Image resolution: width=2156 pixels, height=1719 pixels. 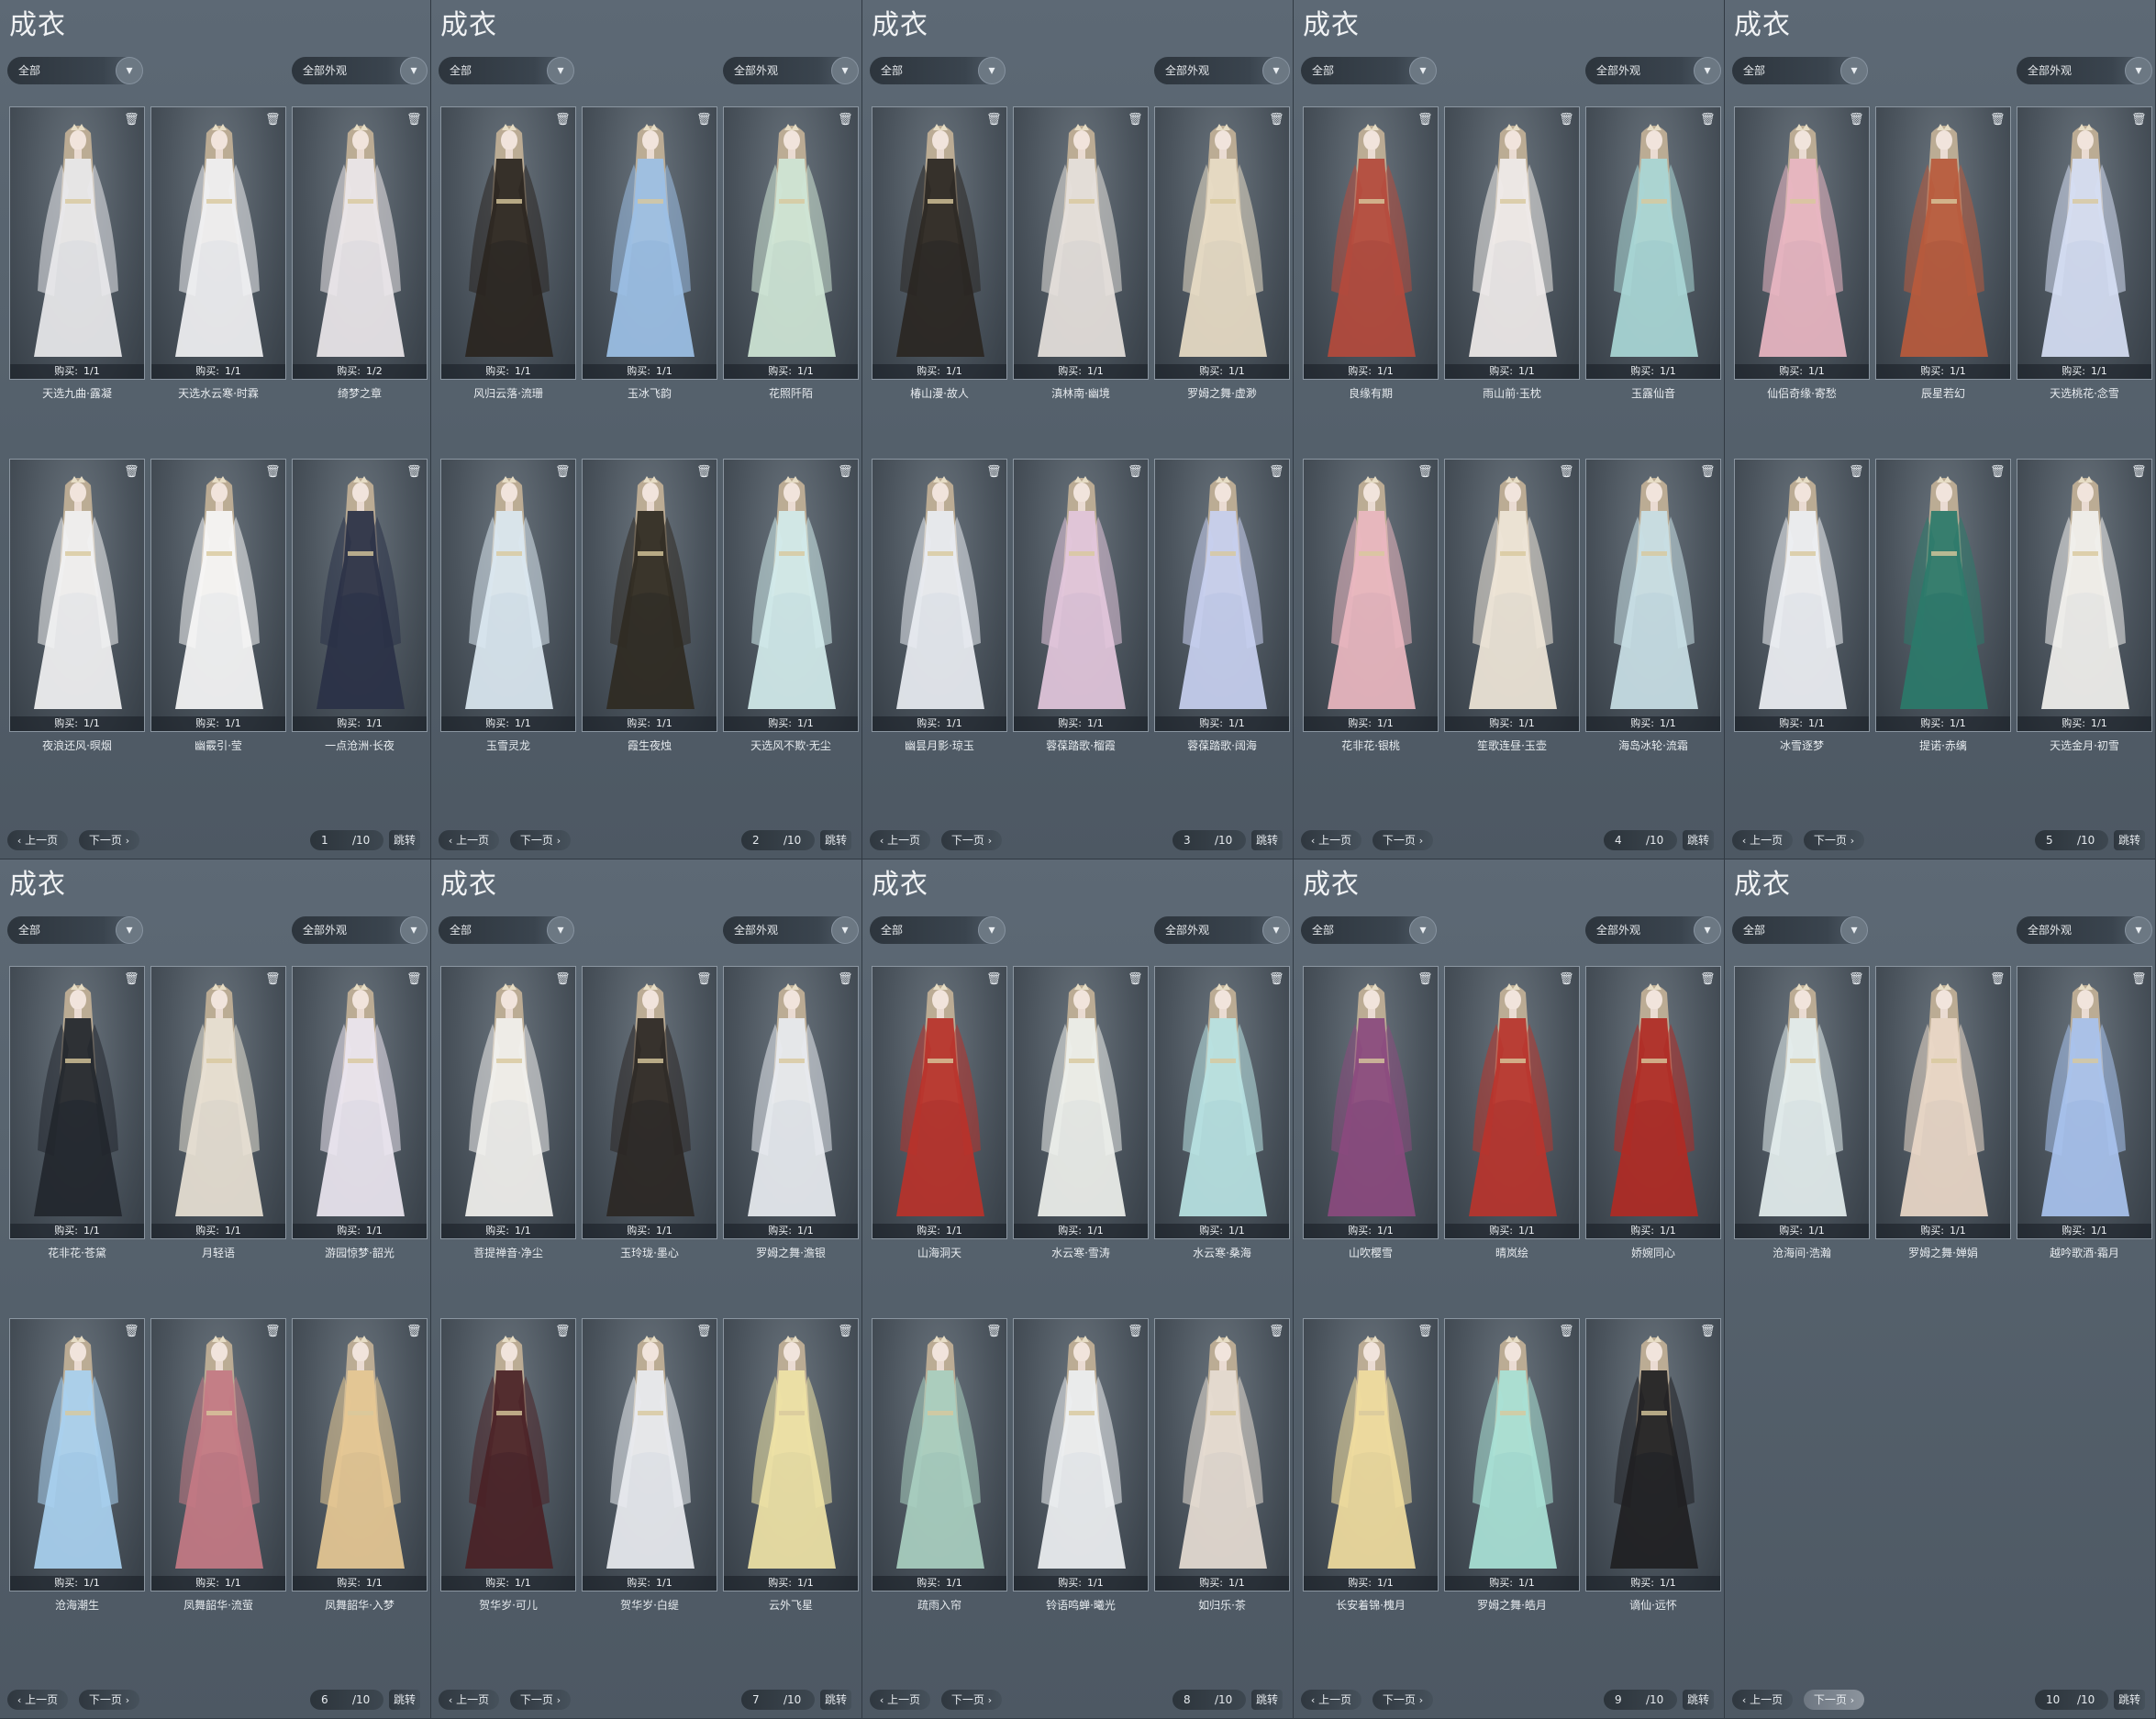 What do you see at coordinates (778, 1700) in the screenshot?
I see `page-number-input: 7 /10` at bounding box center [778, 1700].